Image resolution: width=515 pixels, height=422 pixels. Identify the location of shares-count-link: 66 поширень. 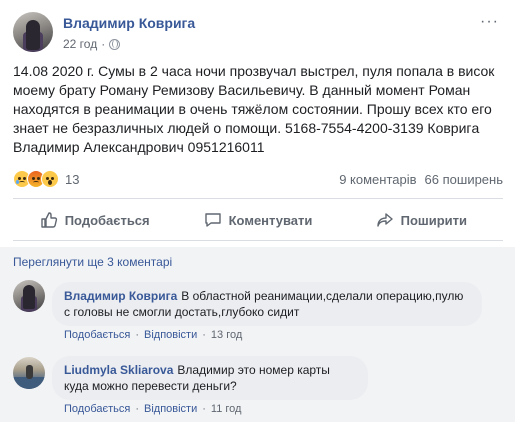
(464, 179).